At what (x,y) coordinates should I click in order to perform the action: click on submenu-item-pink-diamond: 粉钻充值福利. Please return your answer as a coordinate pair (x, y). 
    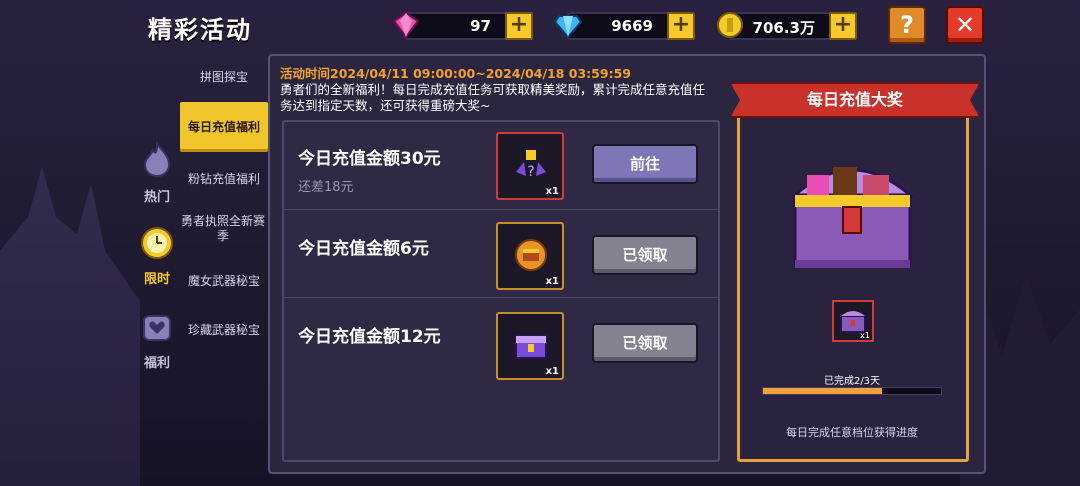
    Looking at the image, I should click on (224, 179).